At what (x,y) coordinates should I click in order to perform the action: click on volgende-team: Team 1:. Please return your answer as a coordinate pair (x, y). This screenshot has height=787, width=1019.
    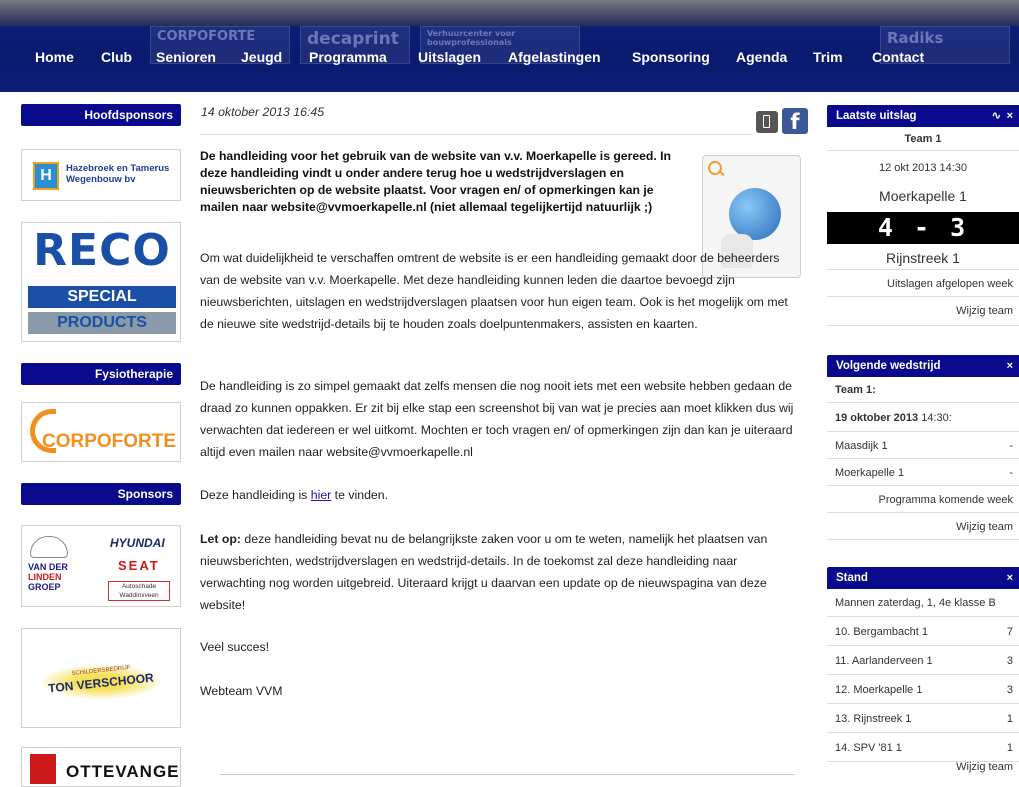
    Looking at the image, I should click on (923, 390).